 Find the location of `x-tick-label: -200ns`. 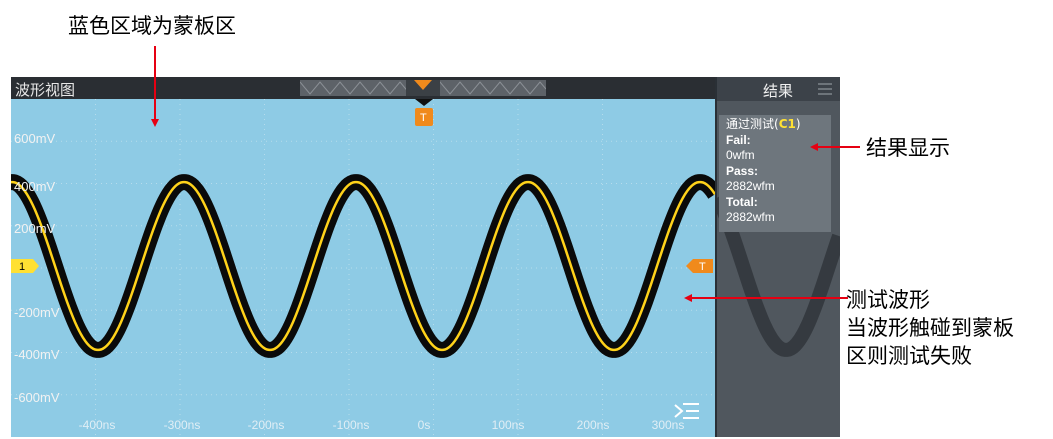

x-tick-label: -200ns is located at coordinates (266, 425).